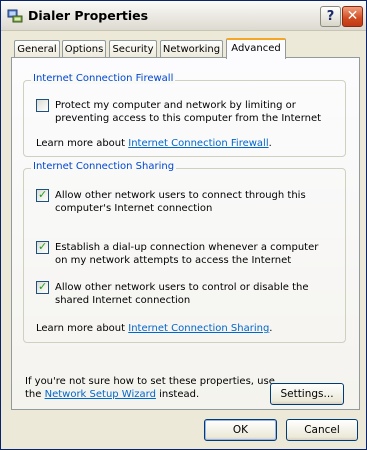  I want to click on ok-button: OK, so click(240, 430).